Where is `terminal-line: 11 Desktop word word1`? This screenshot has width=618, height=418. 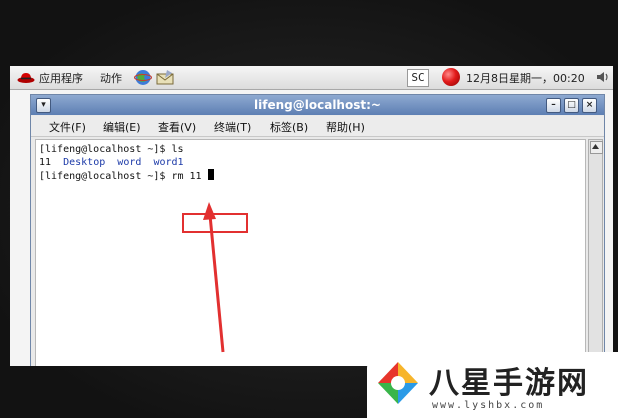 terminal-line: 11 Desktop word word1 is located at coordinates (111, 162).